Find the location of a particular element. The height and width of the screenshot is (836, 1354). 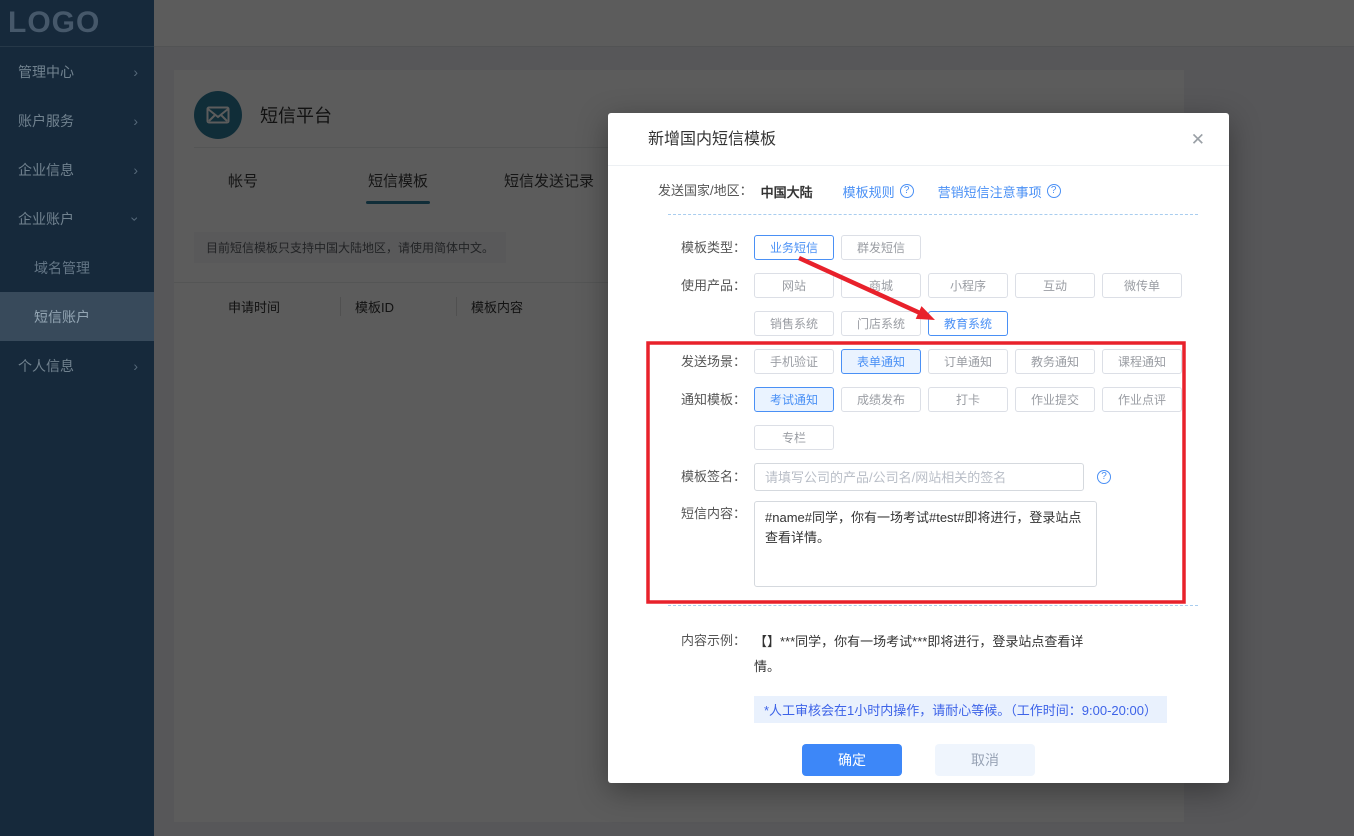

signature-label: 模板签名： is located at coordinates (713, 476).